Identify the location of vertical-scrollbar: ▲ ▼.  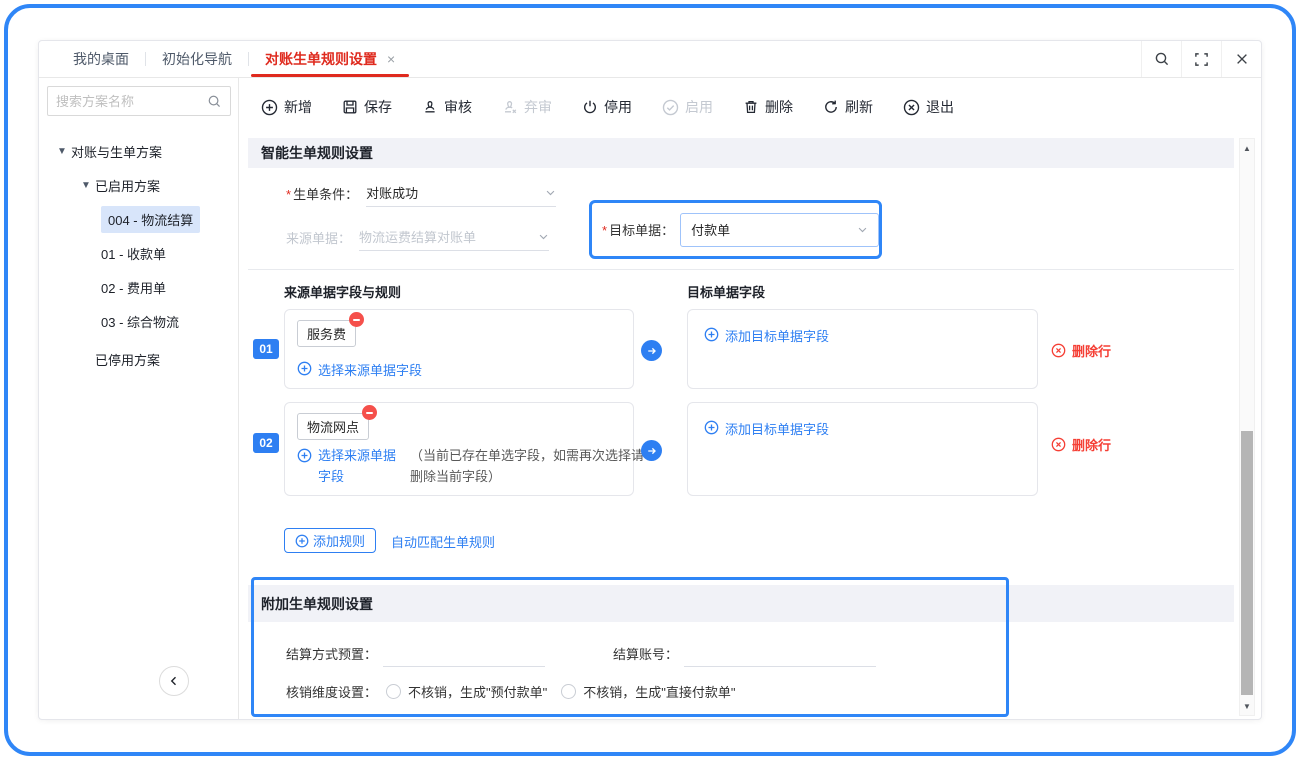
(1247, 427).